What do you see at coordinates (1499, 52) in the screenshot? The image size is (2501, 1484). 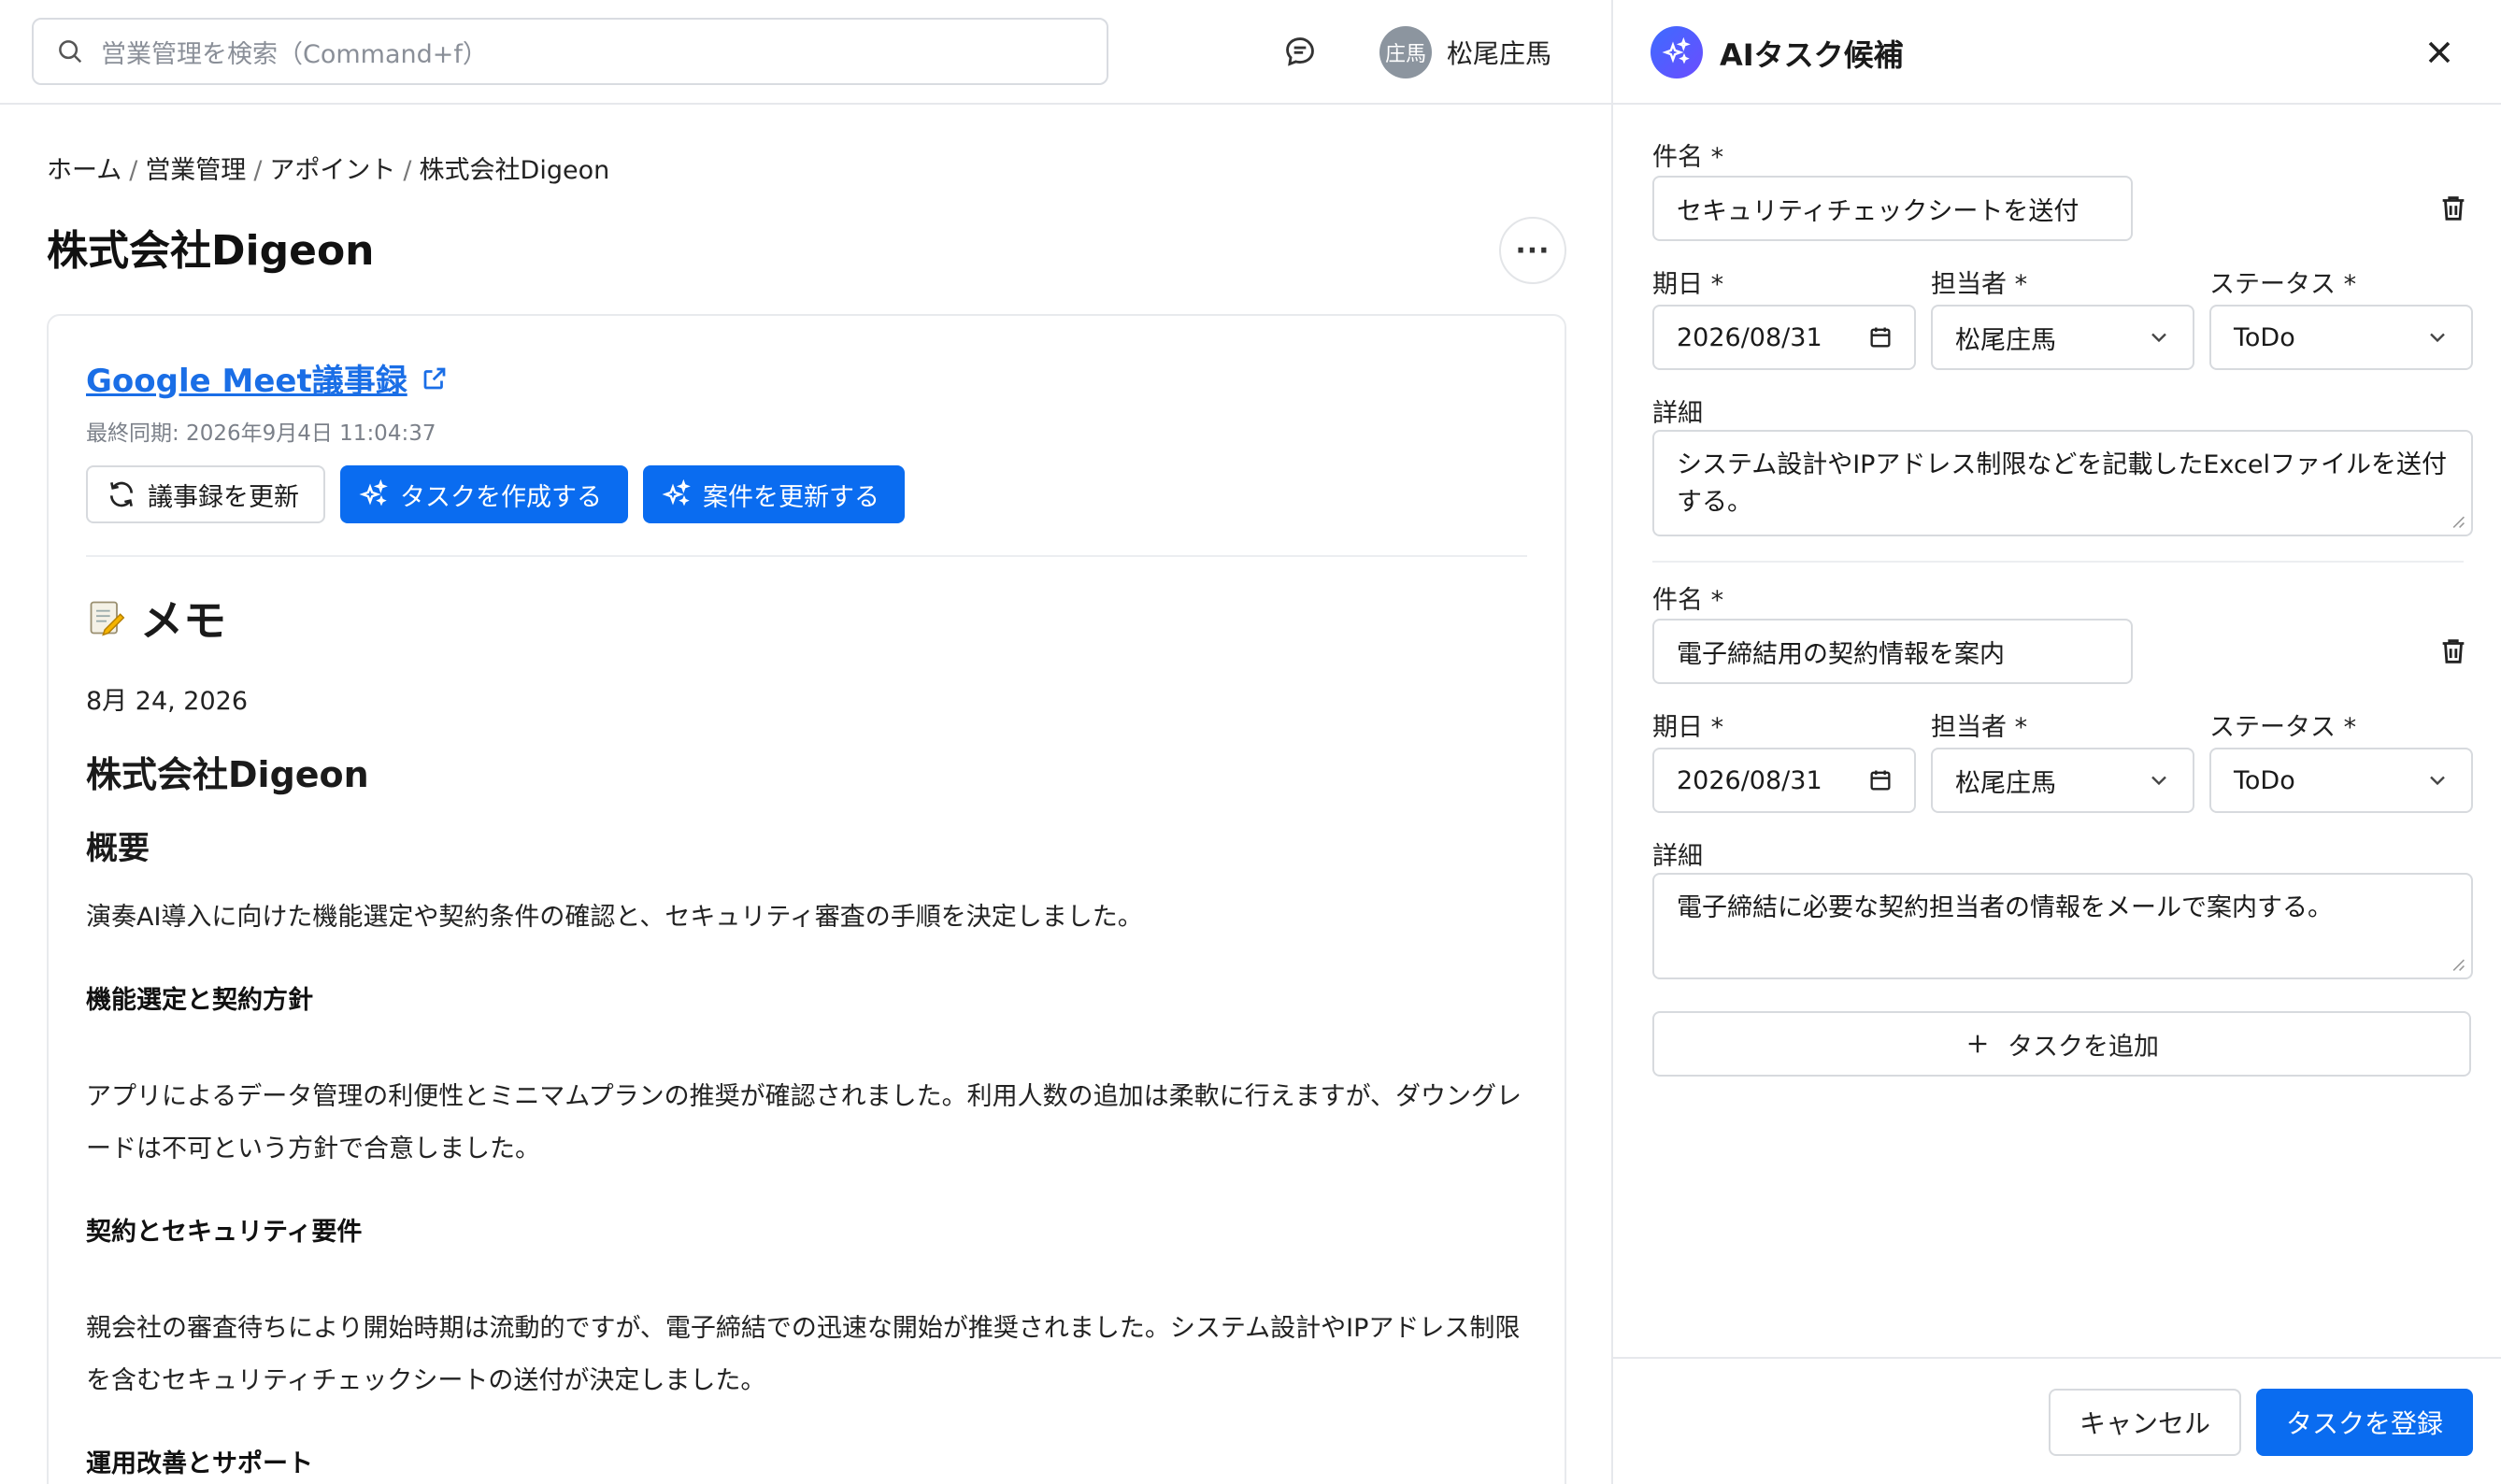 I see `user-name: 松尾庄馬` at bounding box center [1499, 52].